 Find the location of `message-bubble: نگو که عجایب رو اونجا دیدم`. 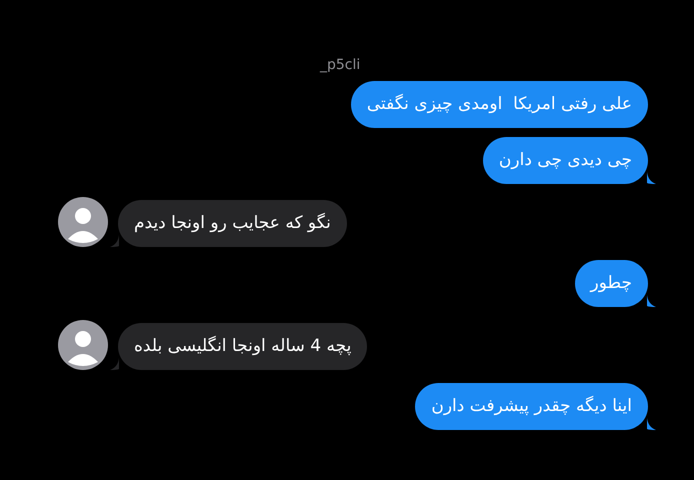

message-bubble: نگو که عجایب رو اونجا دیدم is located at coordinates (232, 223).